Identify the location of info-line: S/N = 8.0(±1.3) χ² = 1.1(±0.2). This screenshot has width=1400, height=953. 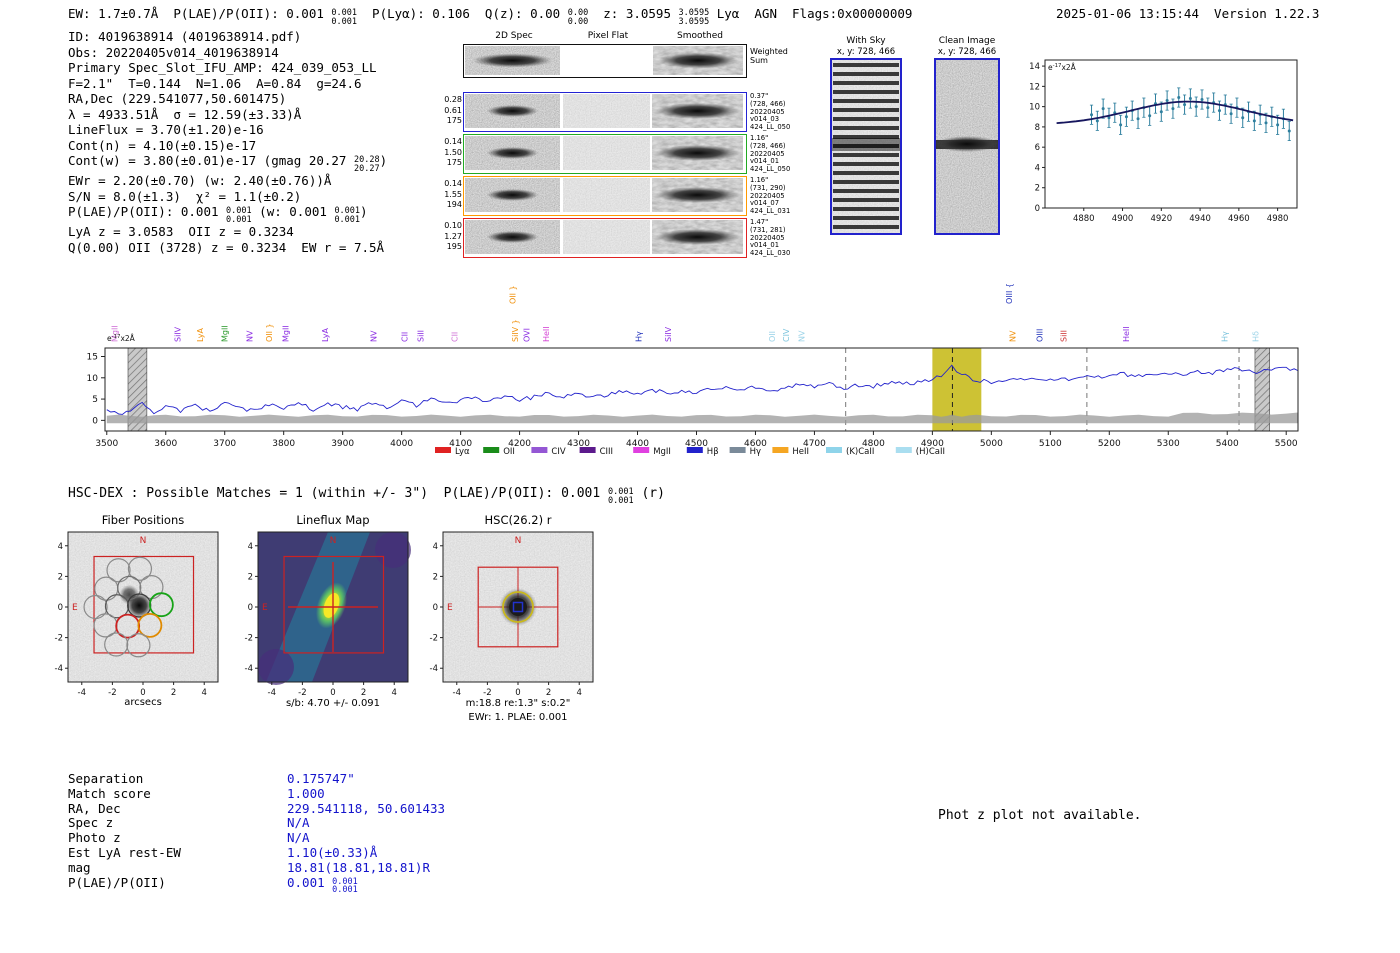
(227, 197).